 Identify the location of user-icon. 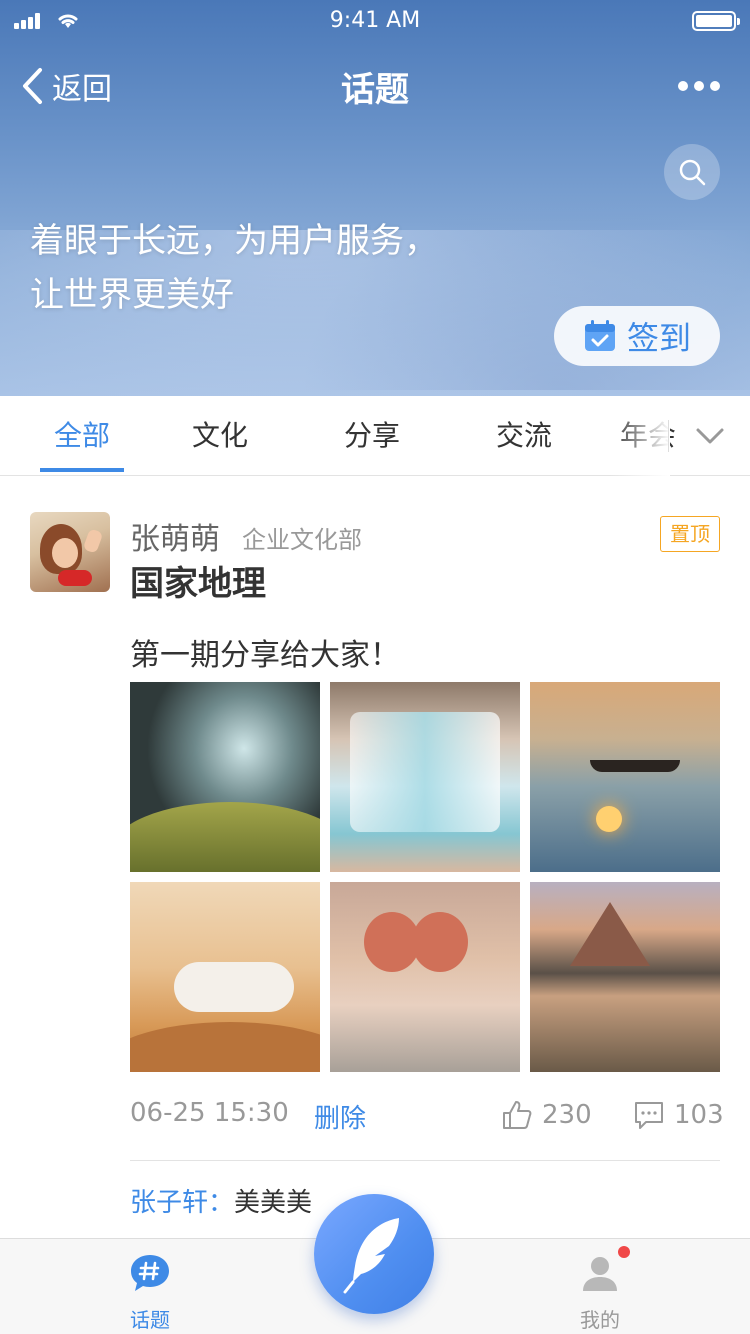
(600, 1274).